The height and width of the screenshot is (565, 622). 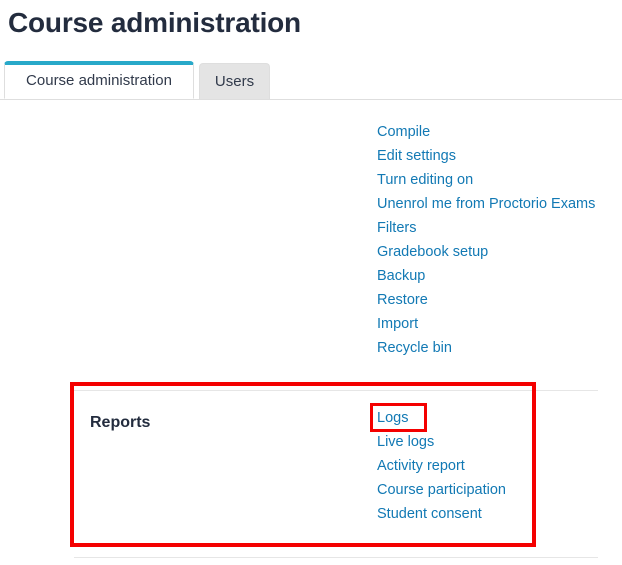 What do you see at coordinates (486, 348) in the screenshot?
I see `link-recycle-bin: Recycle bin` at bounding box center [486, 348].